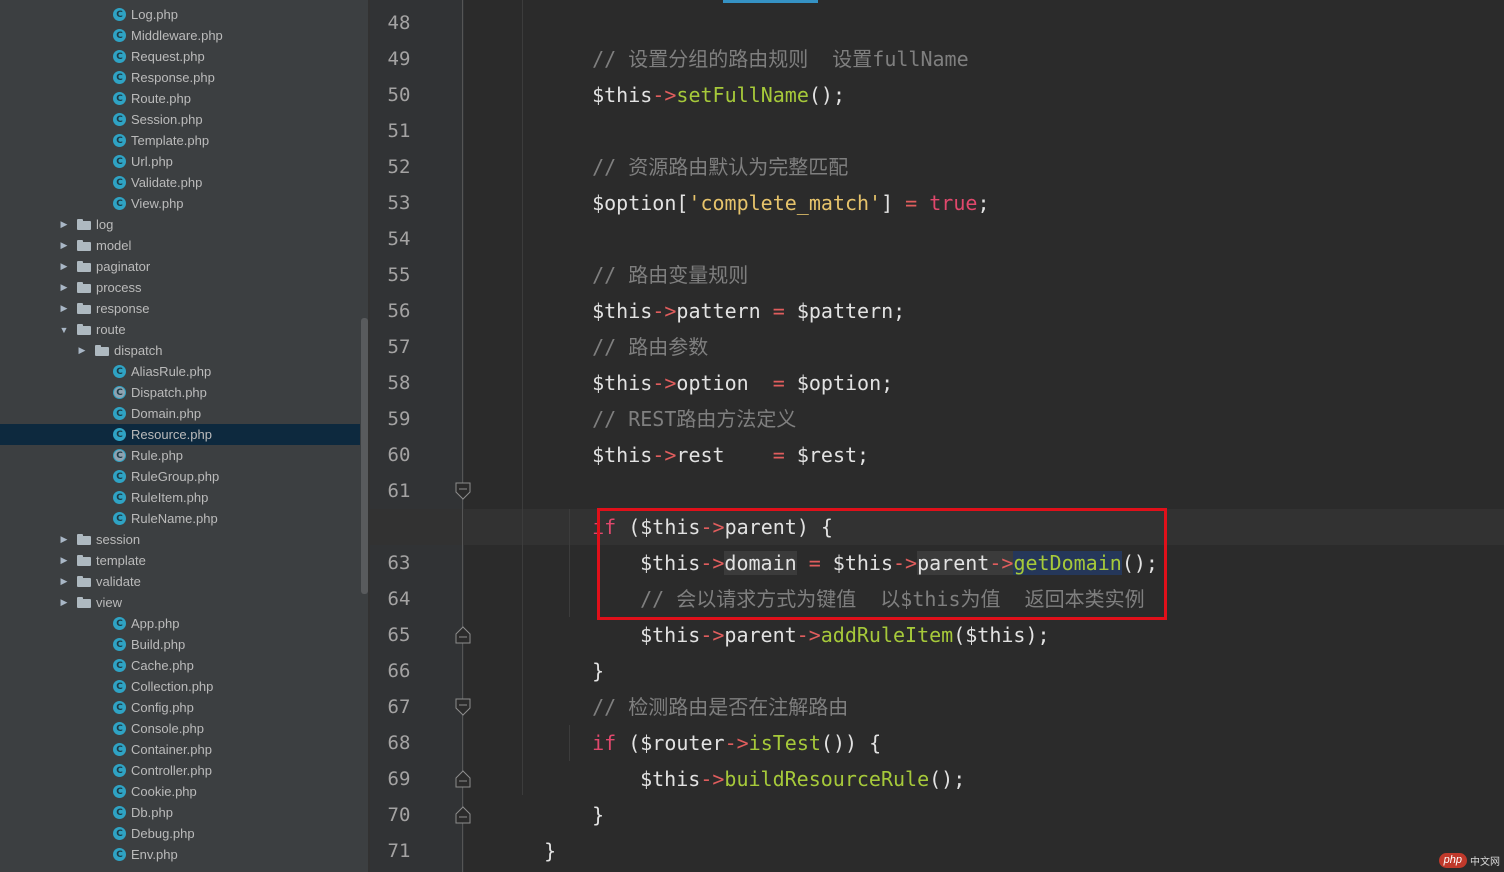  Describe the element at coordinates (180, 266) in the screenshot. I see `tree-folder: ▶ paginator` at that location.